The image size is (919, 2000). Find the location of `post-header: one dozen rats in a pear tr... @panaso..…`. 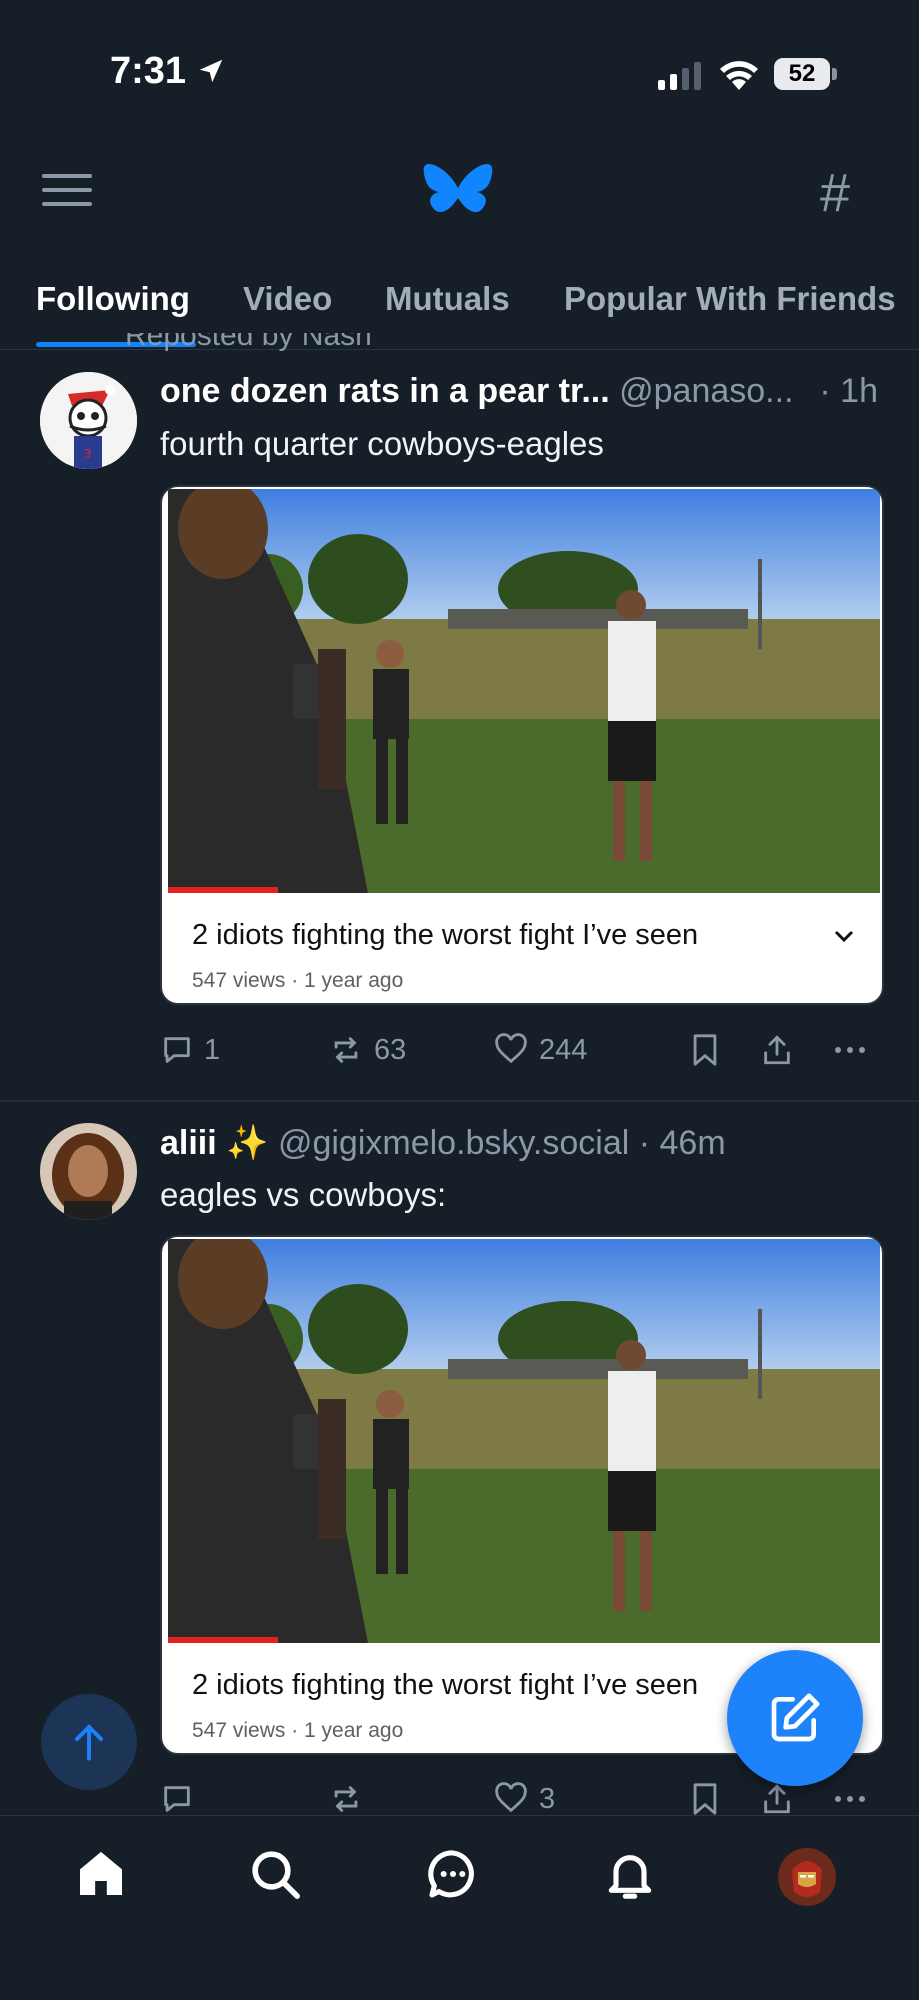

post-header: one dozen rats in a pear tr... @panaso..… is located at coordinates (525, 391).